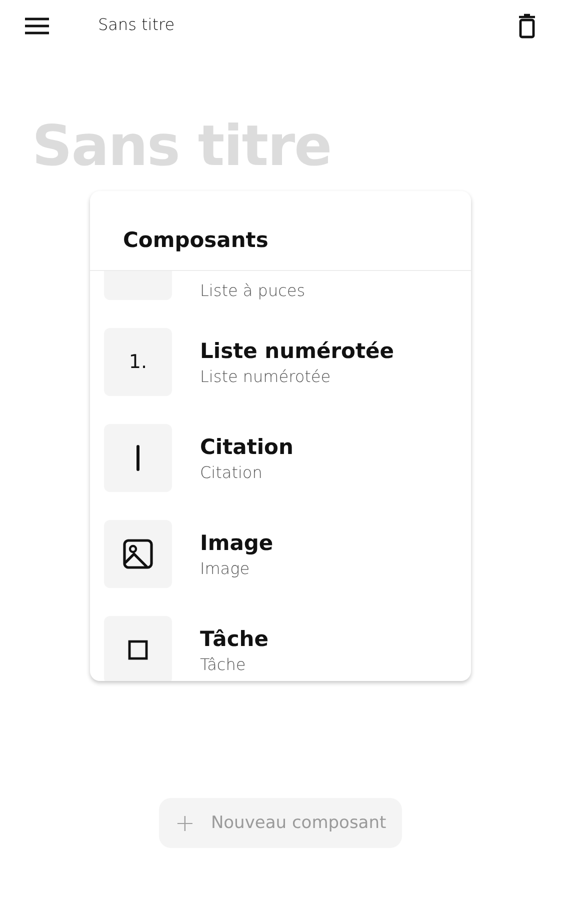 This screenshot has height=900, width=561. What do you see at coordinates (137, 24) in the screenshot?
I see `app-bar-title: Sans titre` at bounding box center [137, 24].